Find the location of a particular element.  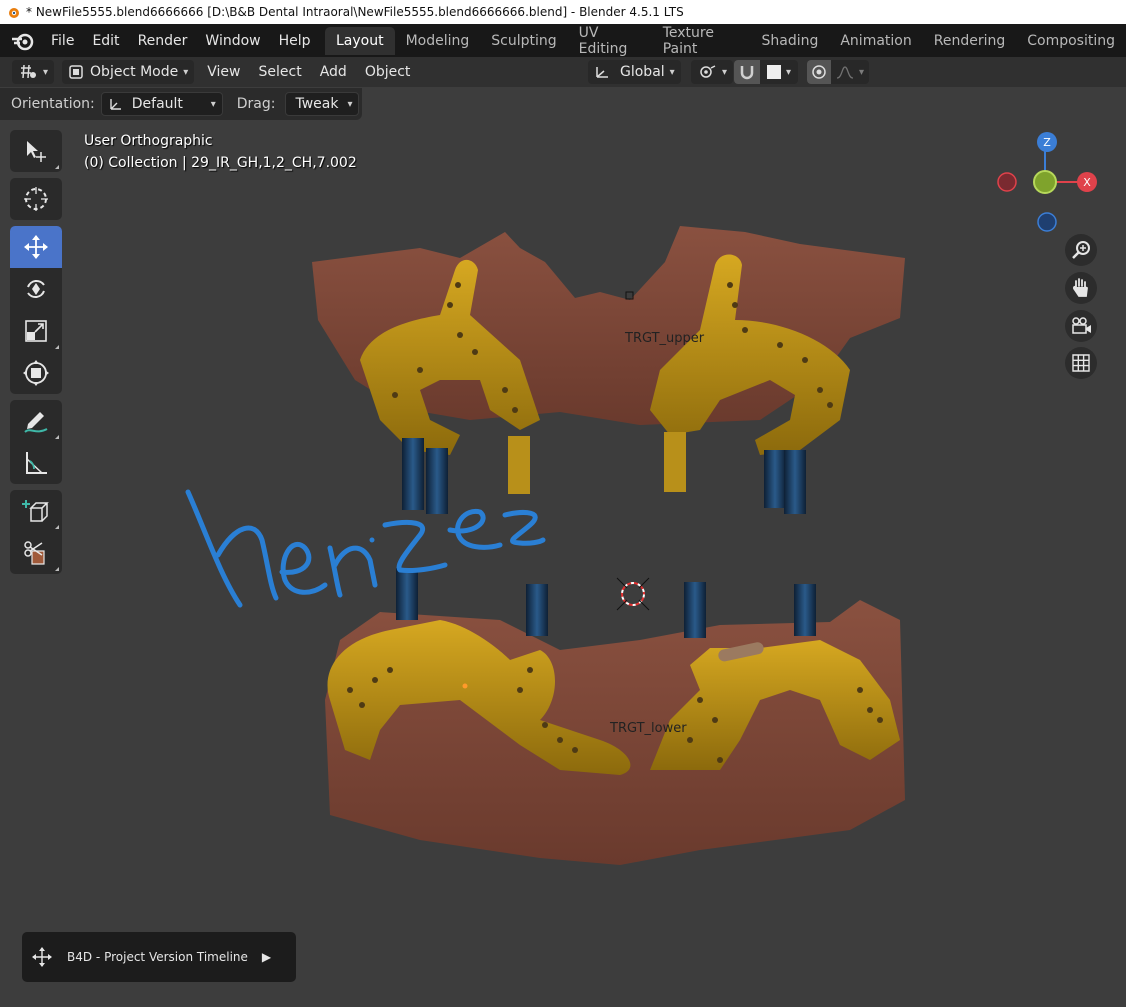

add-cube-tool is located at coordinates (36, 511).